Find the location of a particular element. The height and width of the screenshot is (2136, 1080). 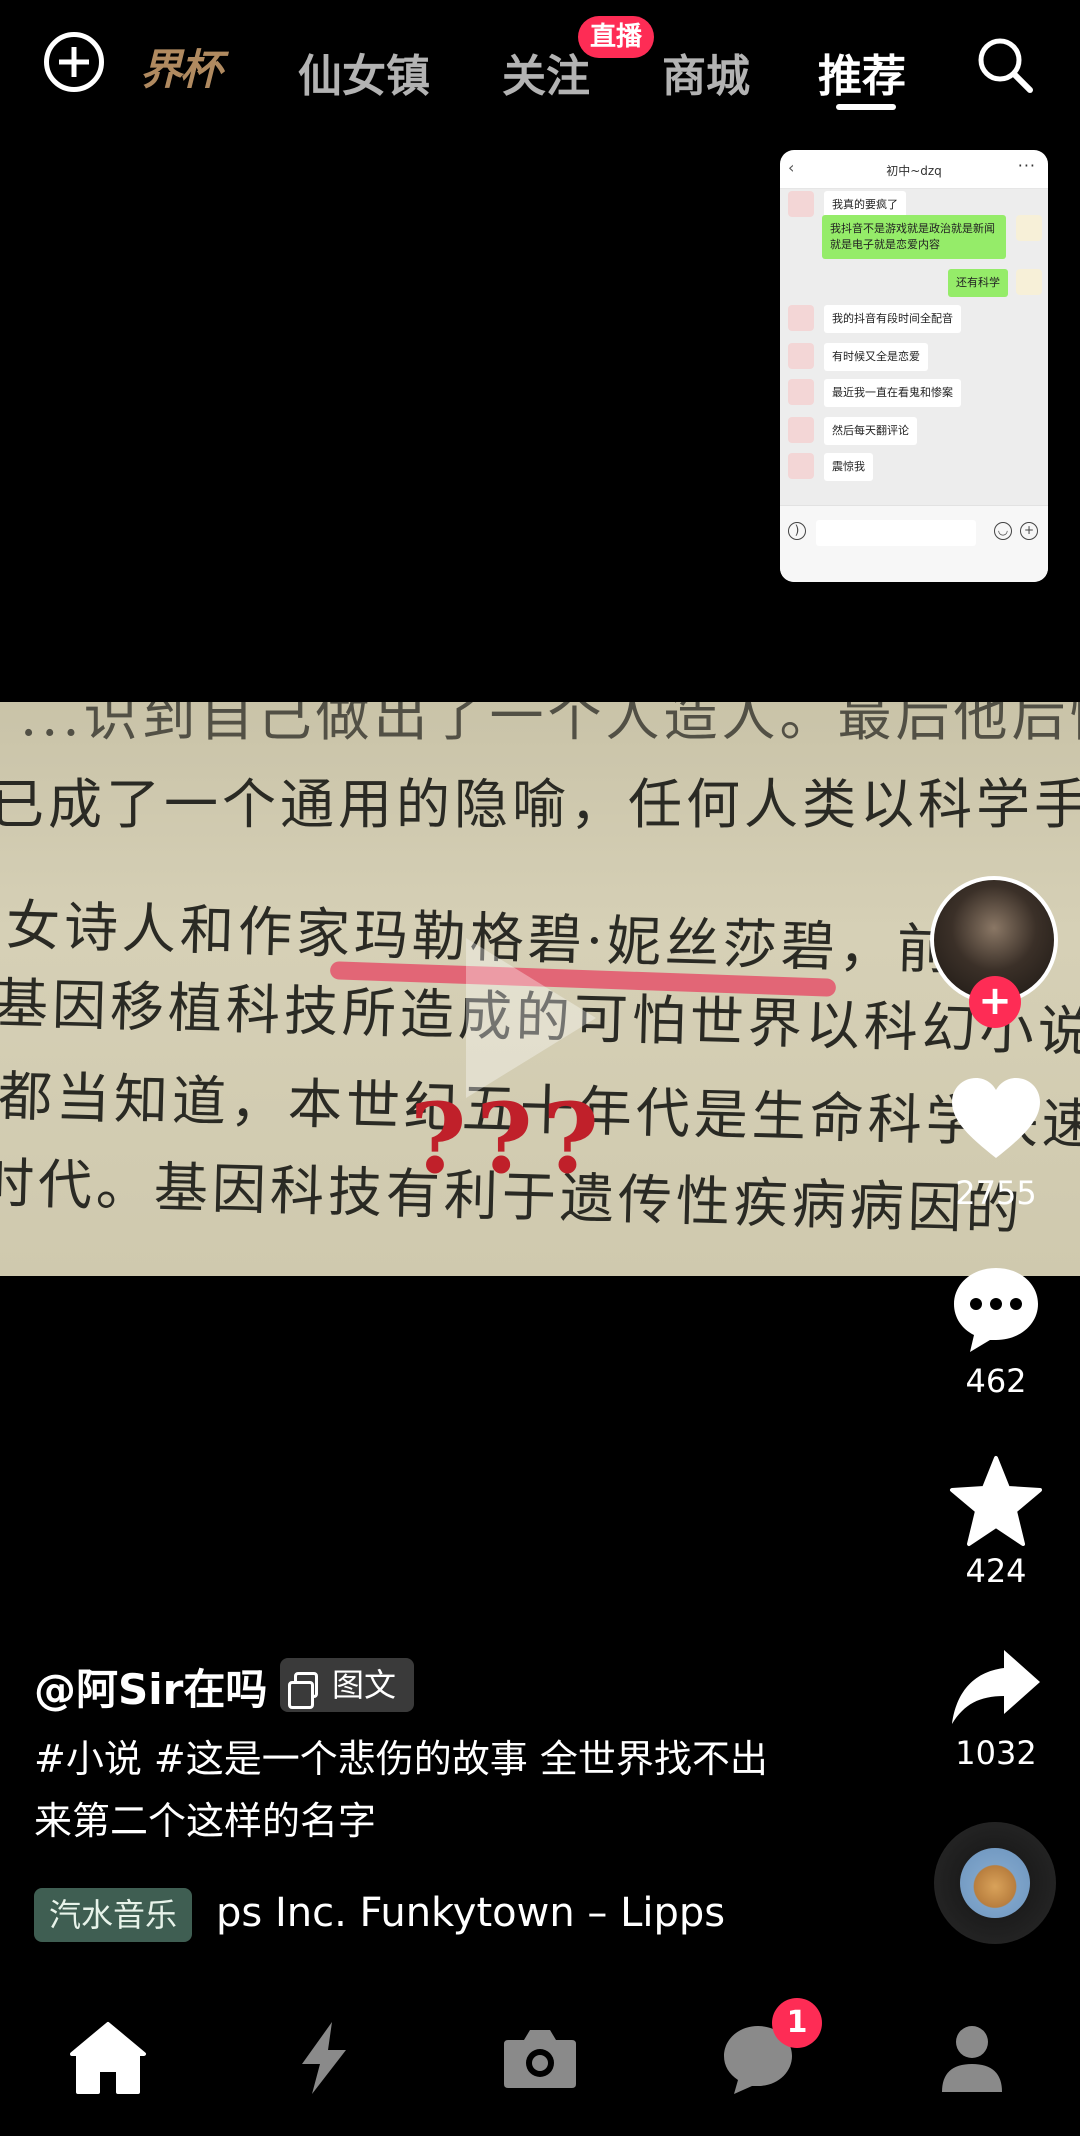

author-name: @阿Sir在吗 is located at coordinates (150, 1686).